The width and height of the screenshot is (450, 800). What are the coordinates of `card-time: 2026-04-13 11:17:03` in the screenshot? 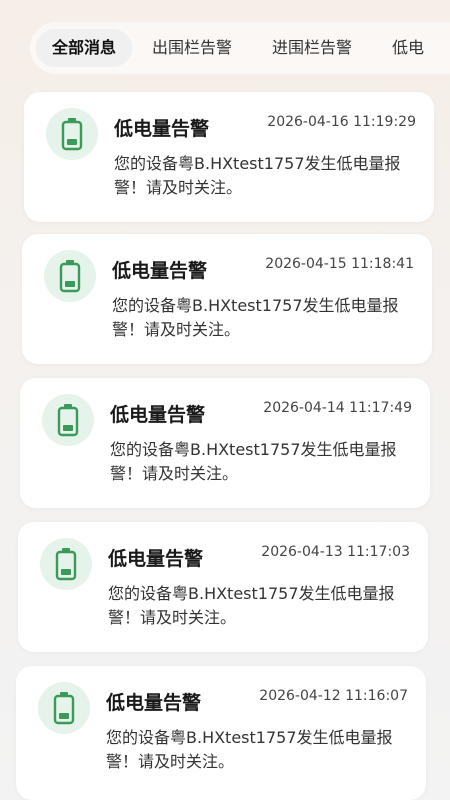 It's located at (335, 552).